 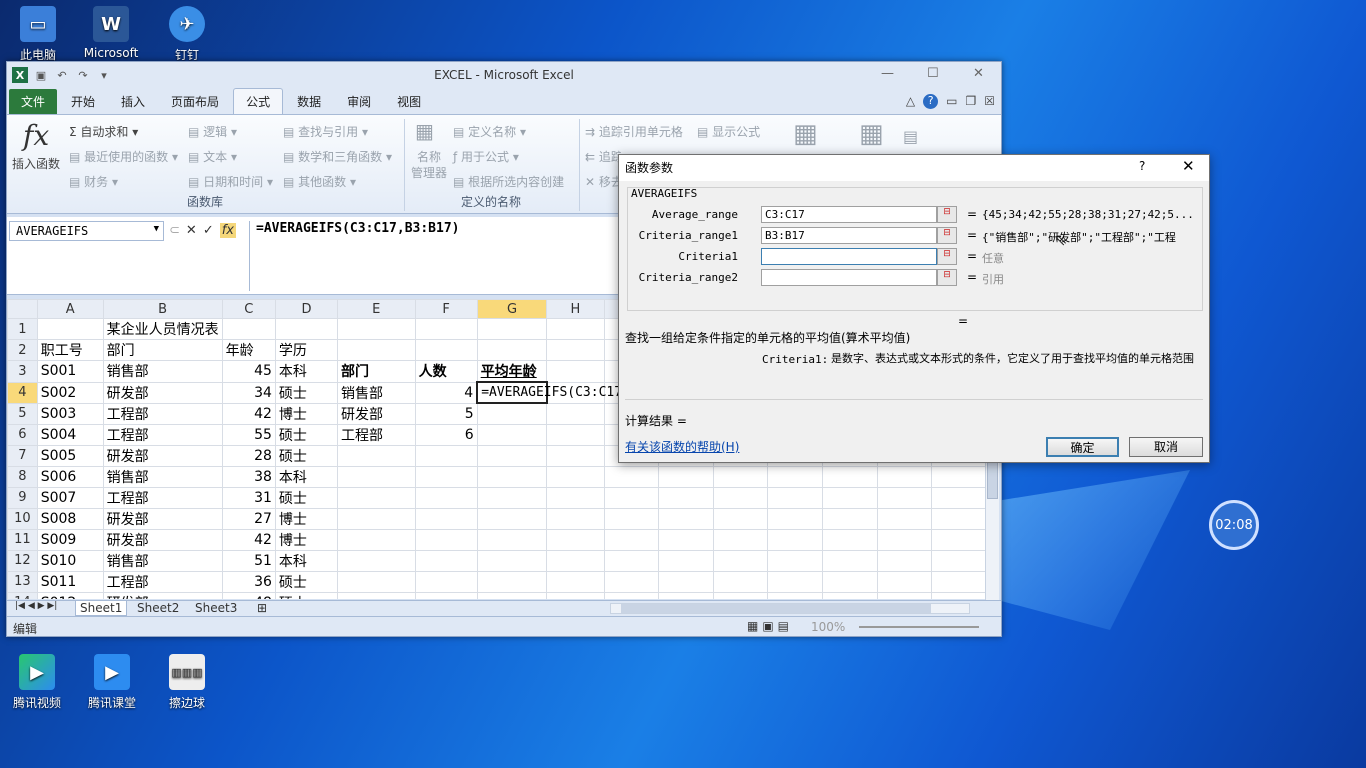 What do you see at coordinates (216, 608) in the screenshot?
I see `sheet-tab-3: Sheet3` at bounding box center [216, 608].